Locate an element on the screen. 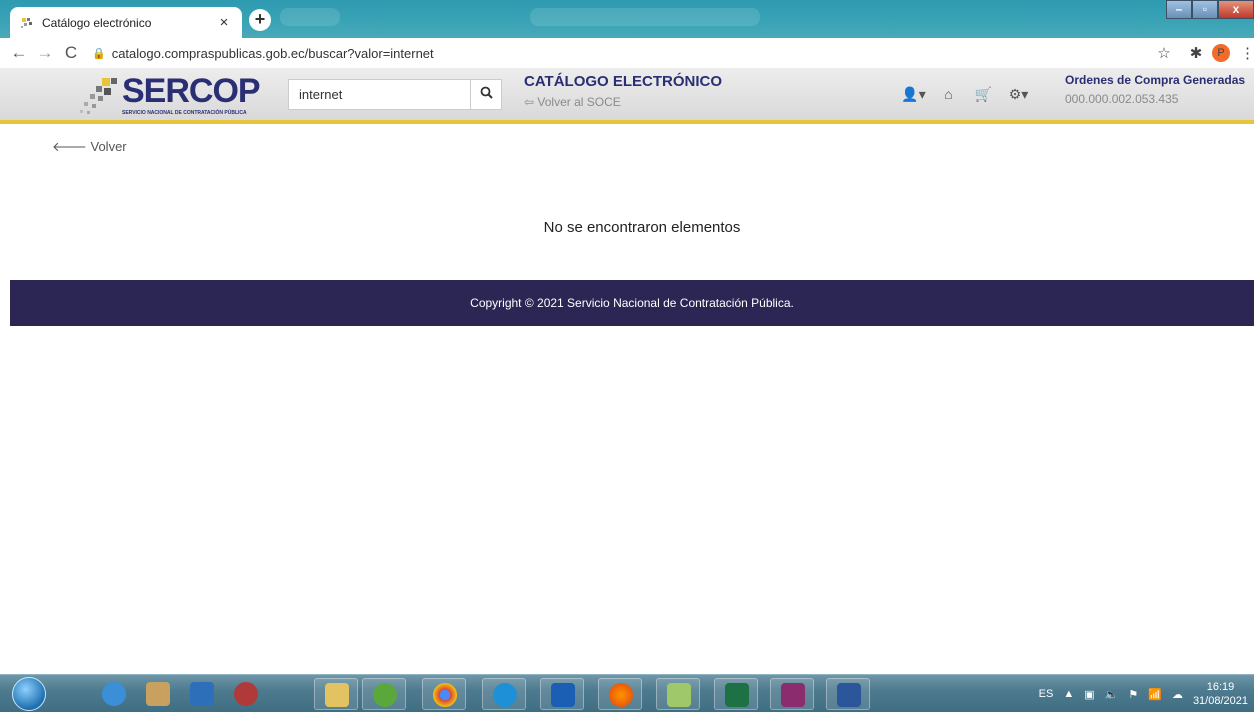 This screenshot has width=1254, height=712. windows-taskbar: ES ▲ ▣ 🔈 ⚑ 📶 ☁ 16:19 31/08/2021 is located at coordinates (627, 693).